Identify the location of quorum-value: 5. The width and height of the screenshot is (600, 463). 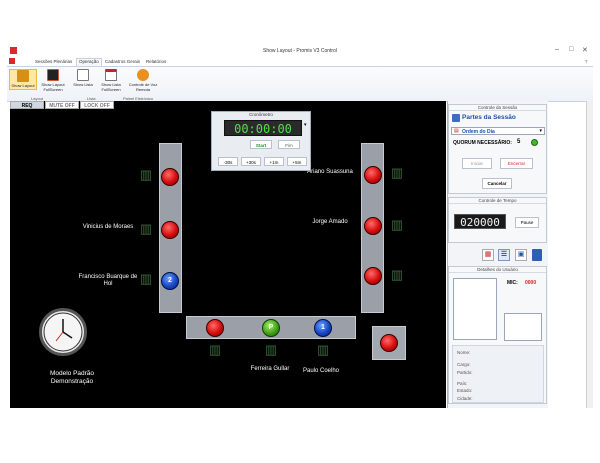
(519, 142).